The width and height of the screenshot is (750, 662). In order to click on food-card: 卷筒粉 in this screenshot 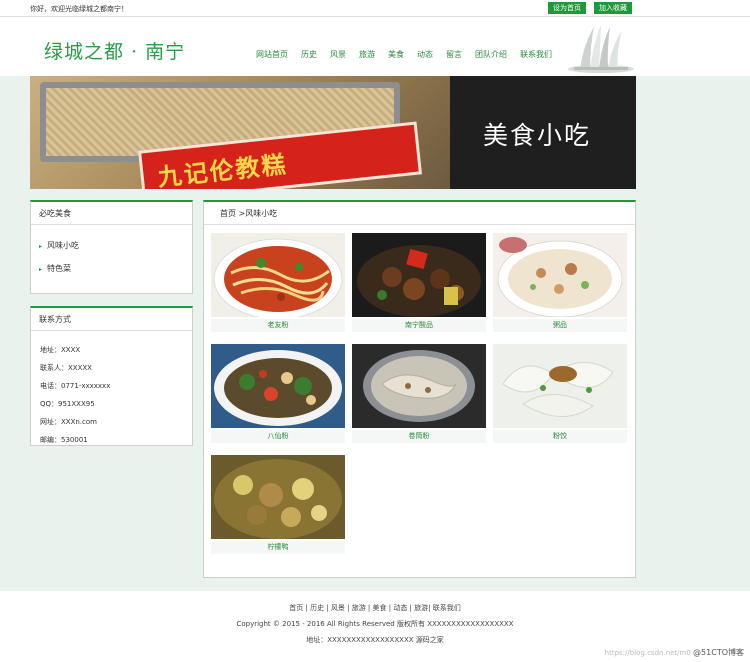, I will do `click(419, 394)`.